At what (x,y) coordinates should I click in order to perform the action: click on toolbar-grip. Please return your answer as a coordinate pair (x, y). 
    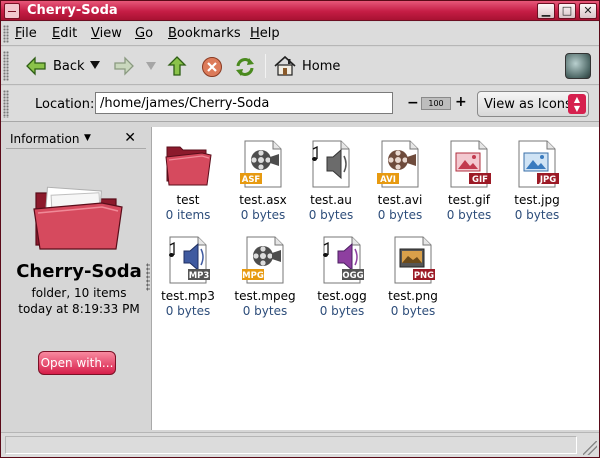
    Looking at the image, I should click on (6, 66).